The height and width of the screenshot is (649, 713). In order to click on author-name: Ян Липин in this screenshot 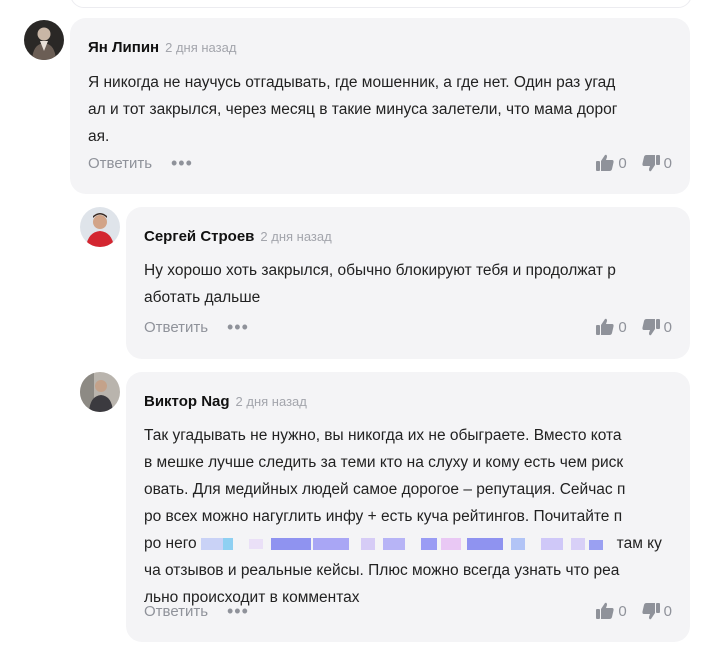, I will do `click(123, 47)`.